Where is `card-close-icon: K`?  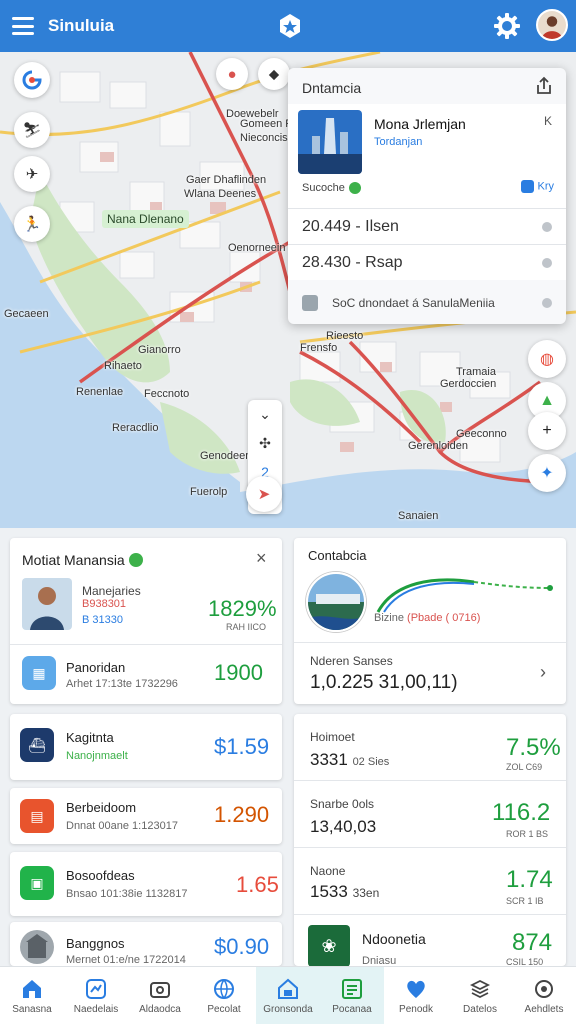
card-close-icon: K is located at coordinates (548, 121).